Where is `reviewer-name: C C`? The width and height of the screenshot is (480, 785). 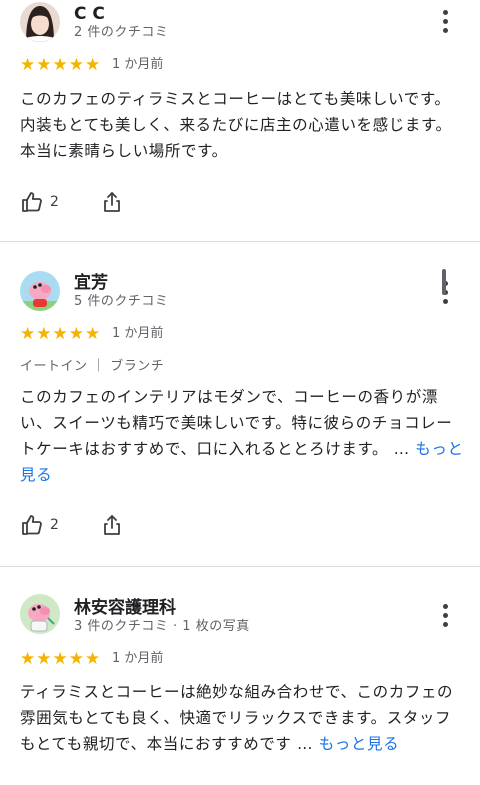
reviewer-name: C C is located at coordinates (89, 14).